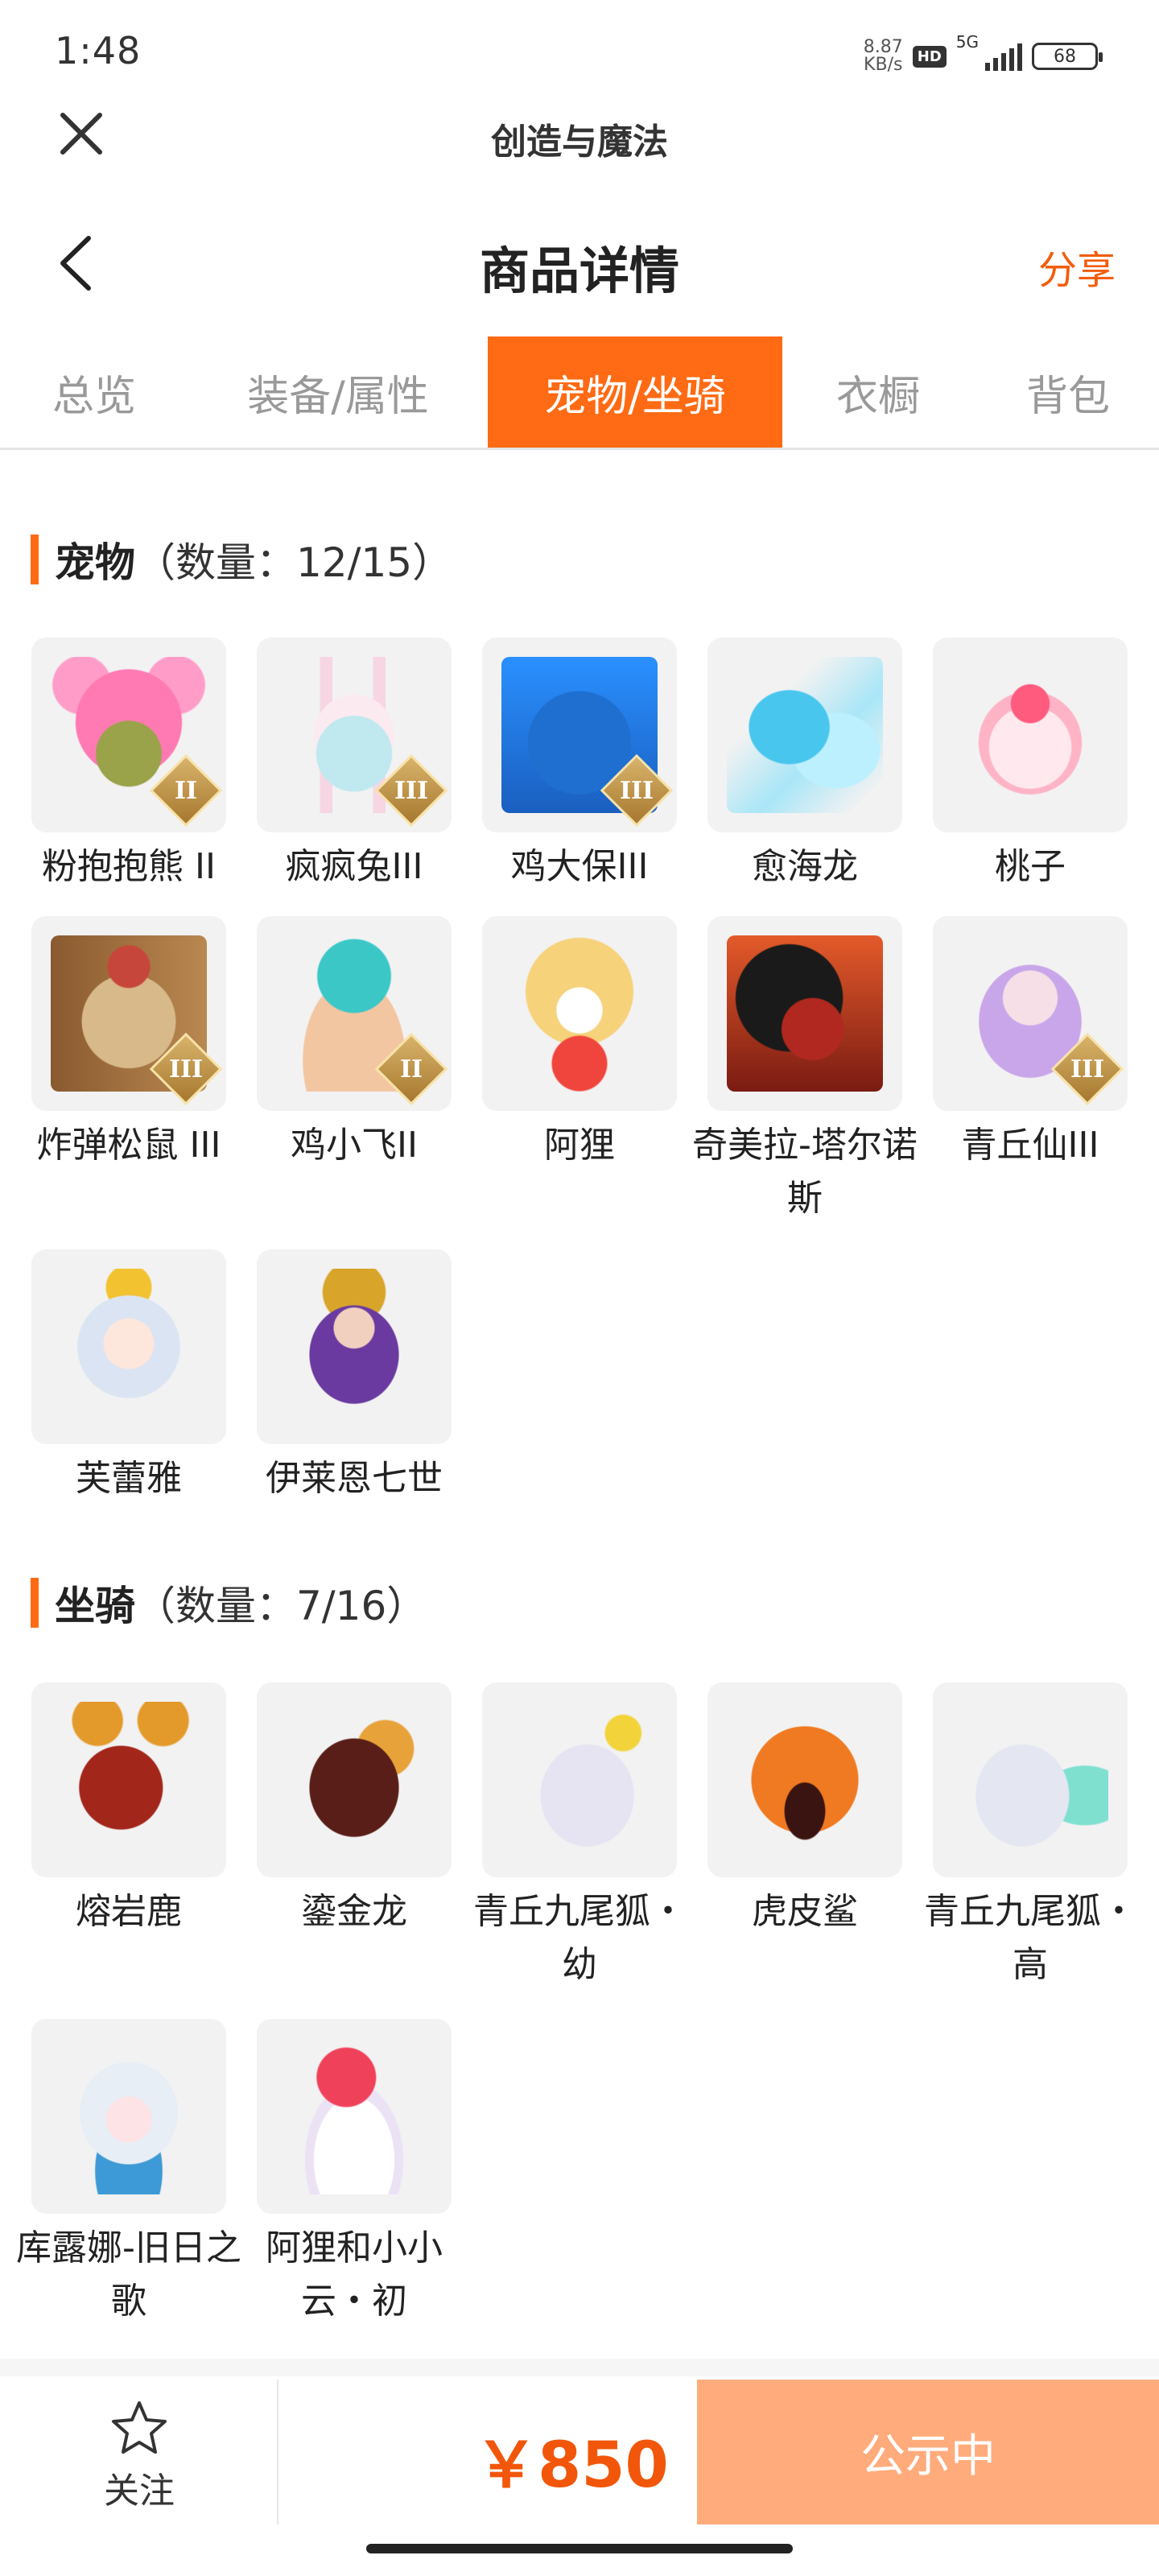  I want to click on mount-name: 青丘九尾狐・幼, so click(579, 1938).